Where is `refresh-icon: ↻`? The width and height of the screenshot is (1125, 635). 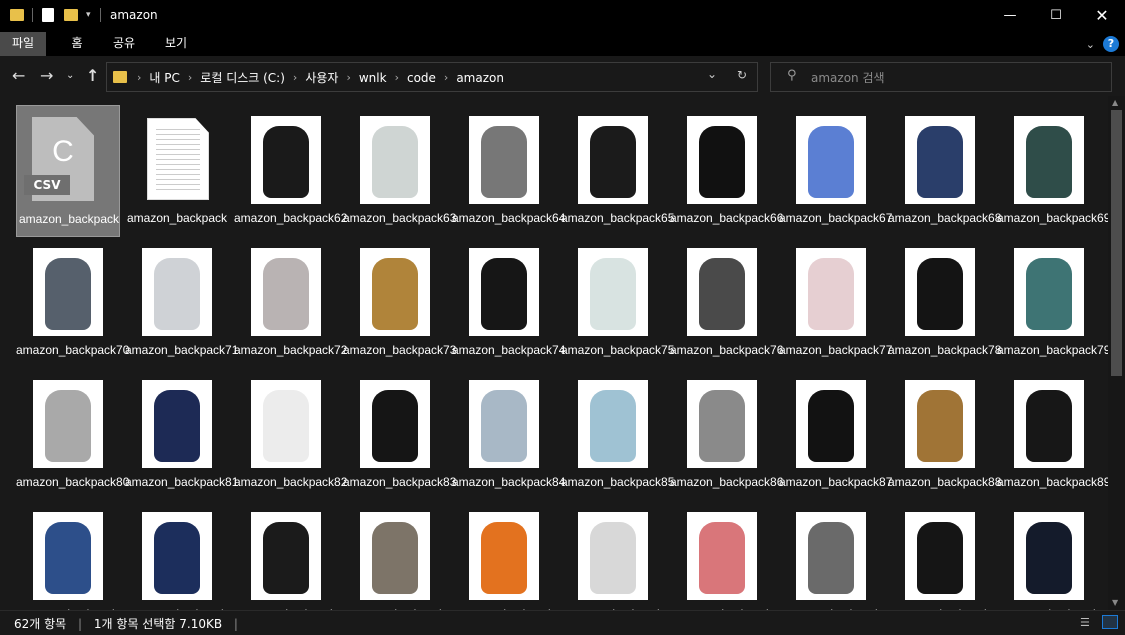
refresh-icon: ↻ is located at coordinates (742, 75).